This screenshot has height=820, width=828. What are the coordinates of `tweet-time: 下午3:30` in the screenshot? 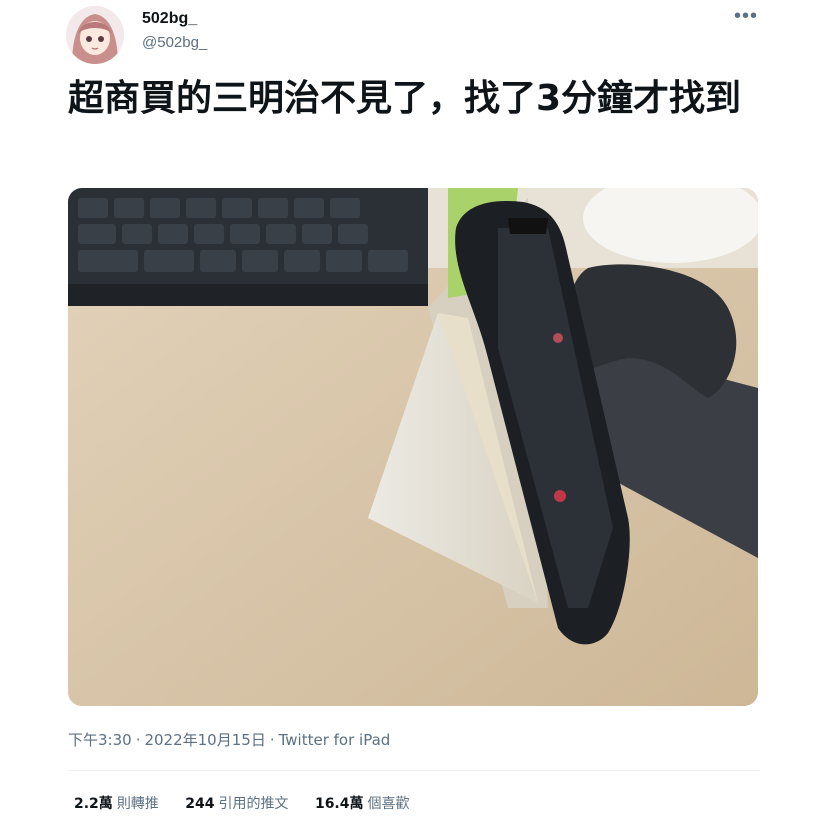 It's located at (100, 740).